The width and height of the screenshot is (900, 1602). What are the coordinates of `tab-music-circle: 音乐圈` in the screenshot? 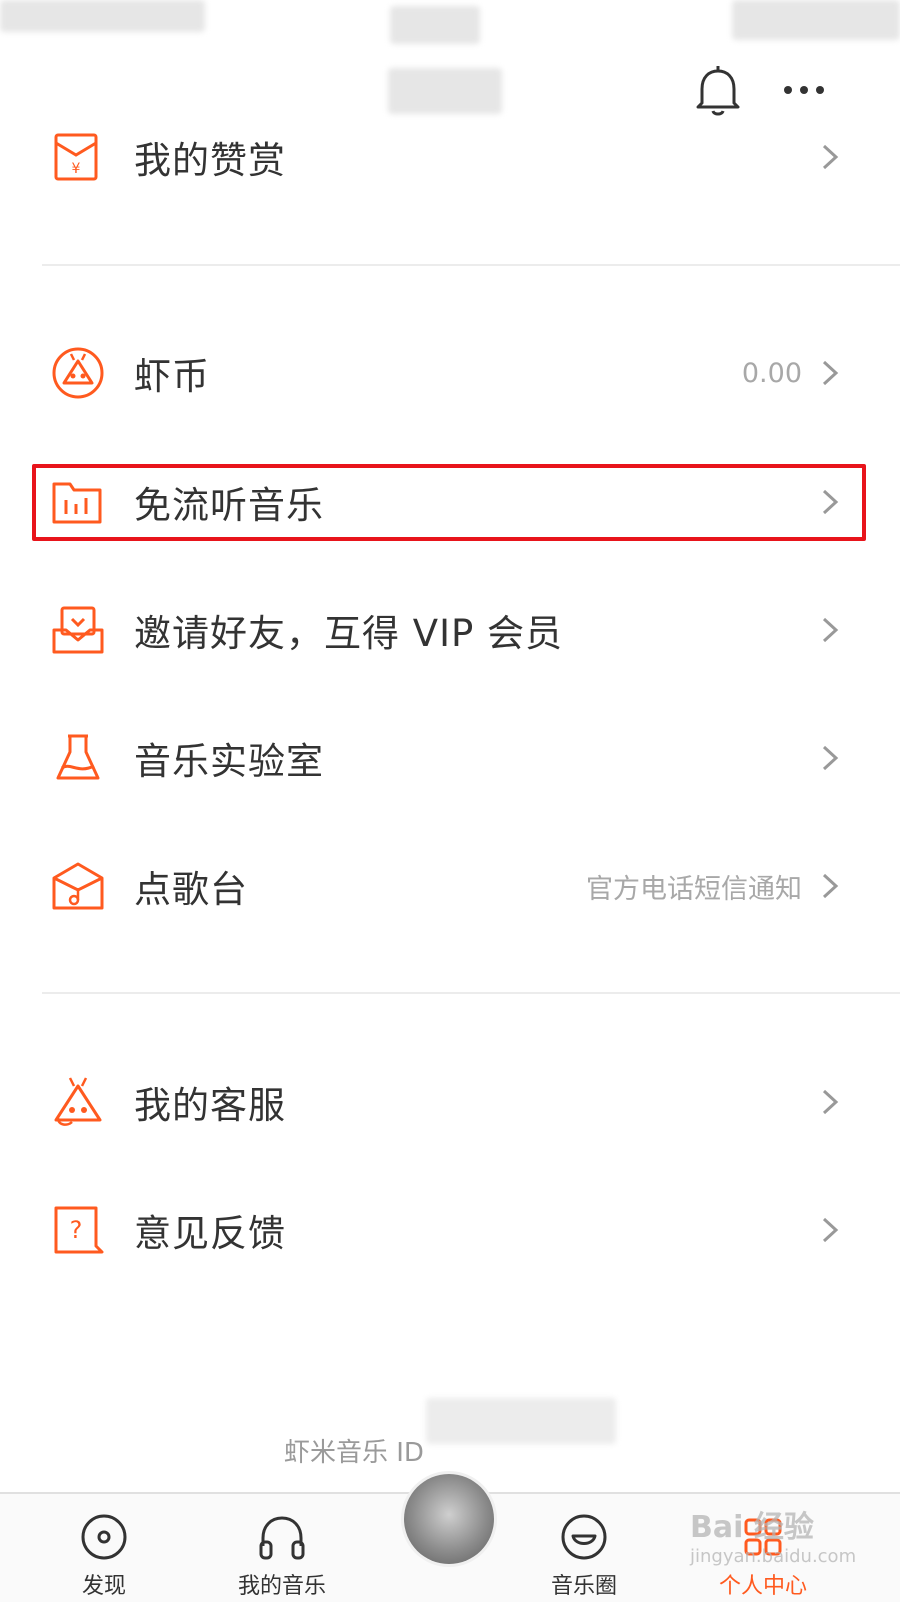 It's located at (584, 1548).